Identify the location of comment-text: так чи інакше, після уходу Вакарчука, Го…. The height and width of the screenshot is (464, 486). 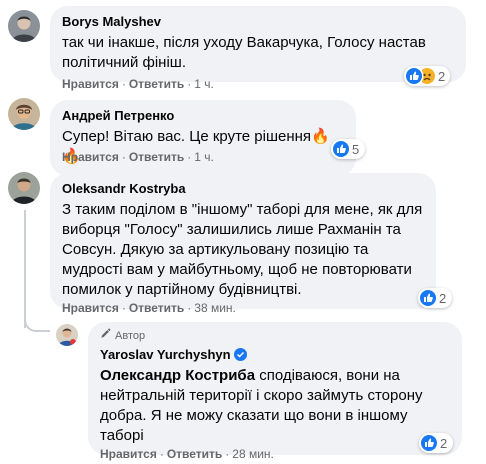
(244, 52).